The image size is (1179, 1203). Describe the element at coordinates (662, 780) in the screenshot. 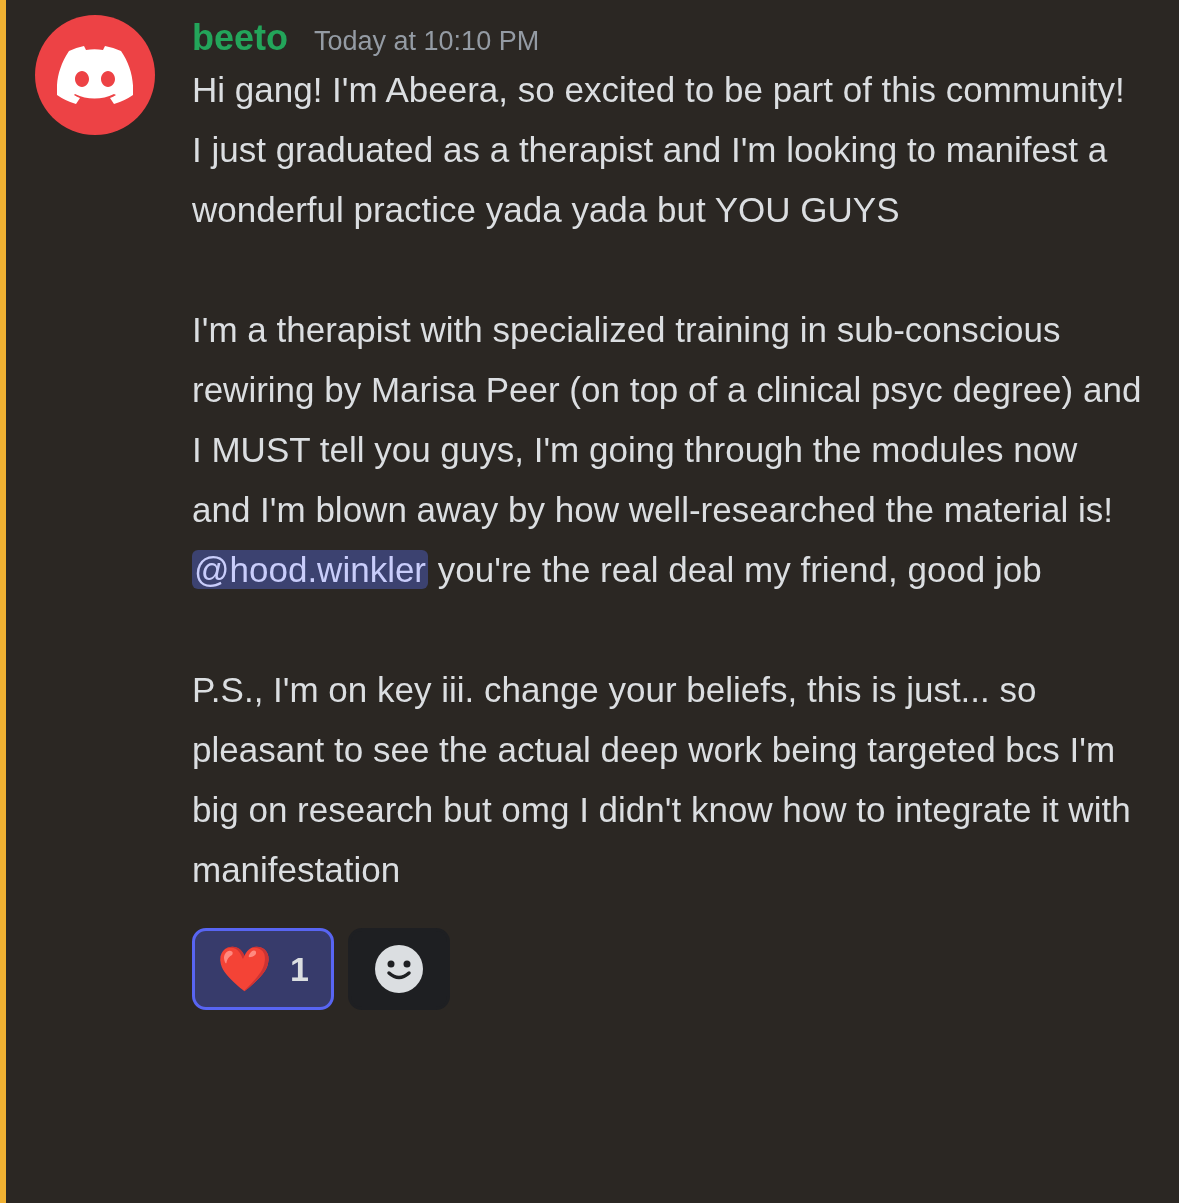

I see `message-text: P.S., I'm on key iii. change your beliefs, this is just... so pleasant to see the actual deep work being targeted bcs I'm big on research but omg I didn't know how to integrate it with manifestation` at that location.